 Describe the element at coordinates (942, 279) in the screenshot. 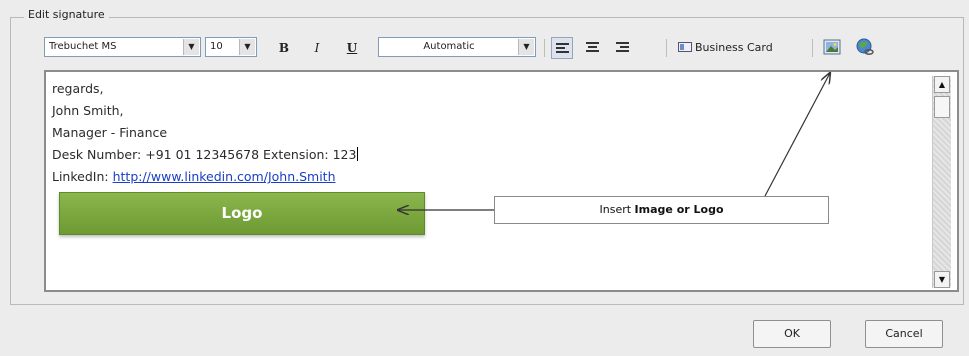

I see `scroll-down-icon: ▼` at that location.